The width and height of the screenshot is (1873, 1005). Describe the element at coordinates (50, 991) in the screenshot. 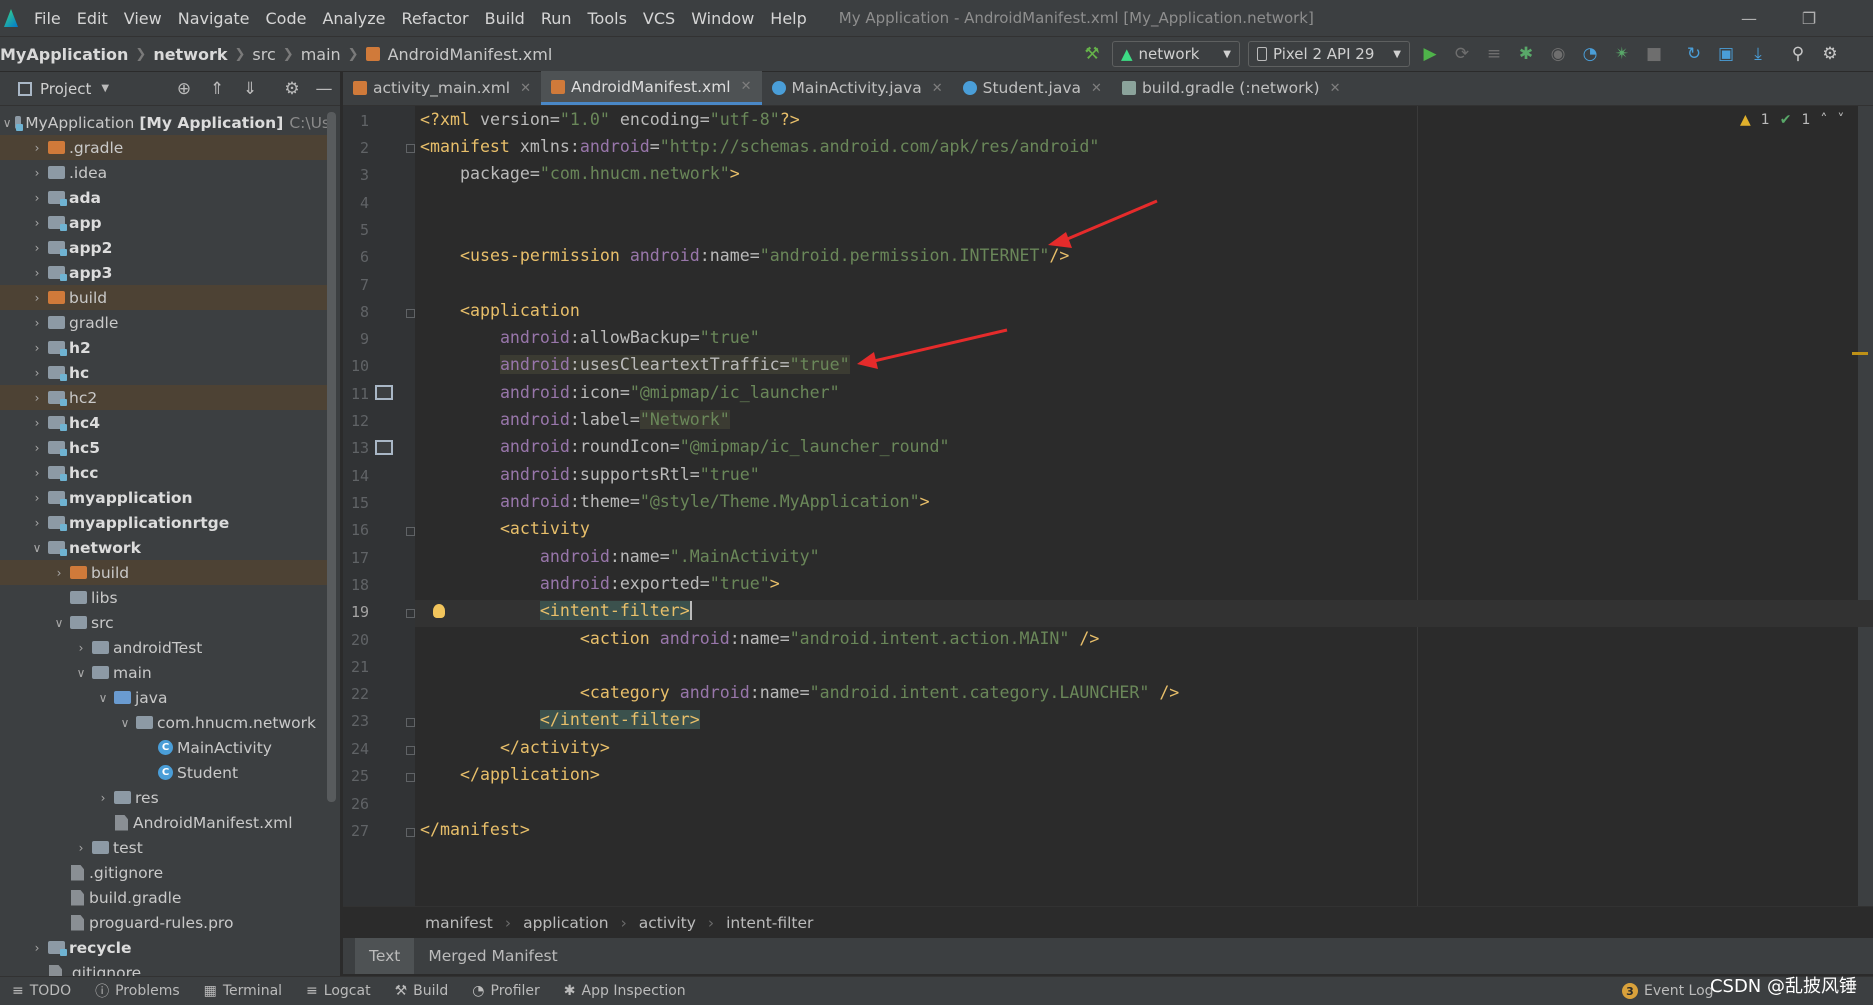

I see `todo-label: TODO` at that location.